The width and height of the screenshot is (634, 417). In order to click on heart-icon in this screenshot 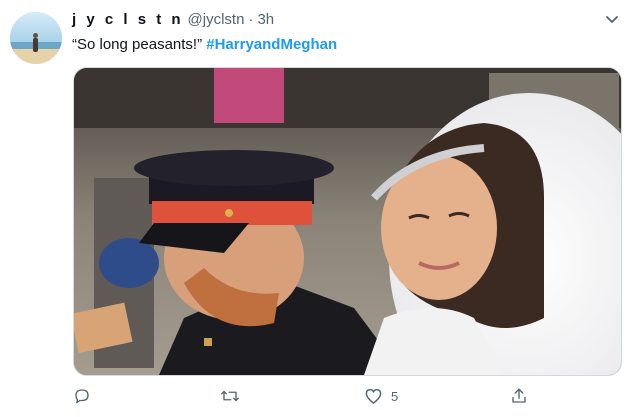, I will do `click(373, 396)`.